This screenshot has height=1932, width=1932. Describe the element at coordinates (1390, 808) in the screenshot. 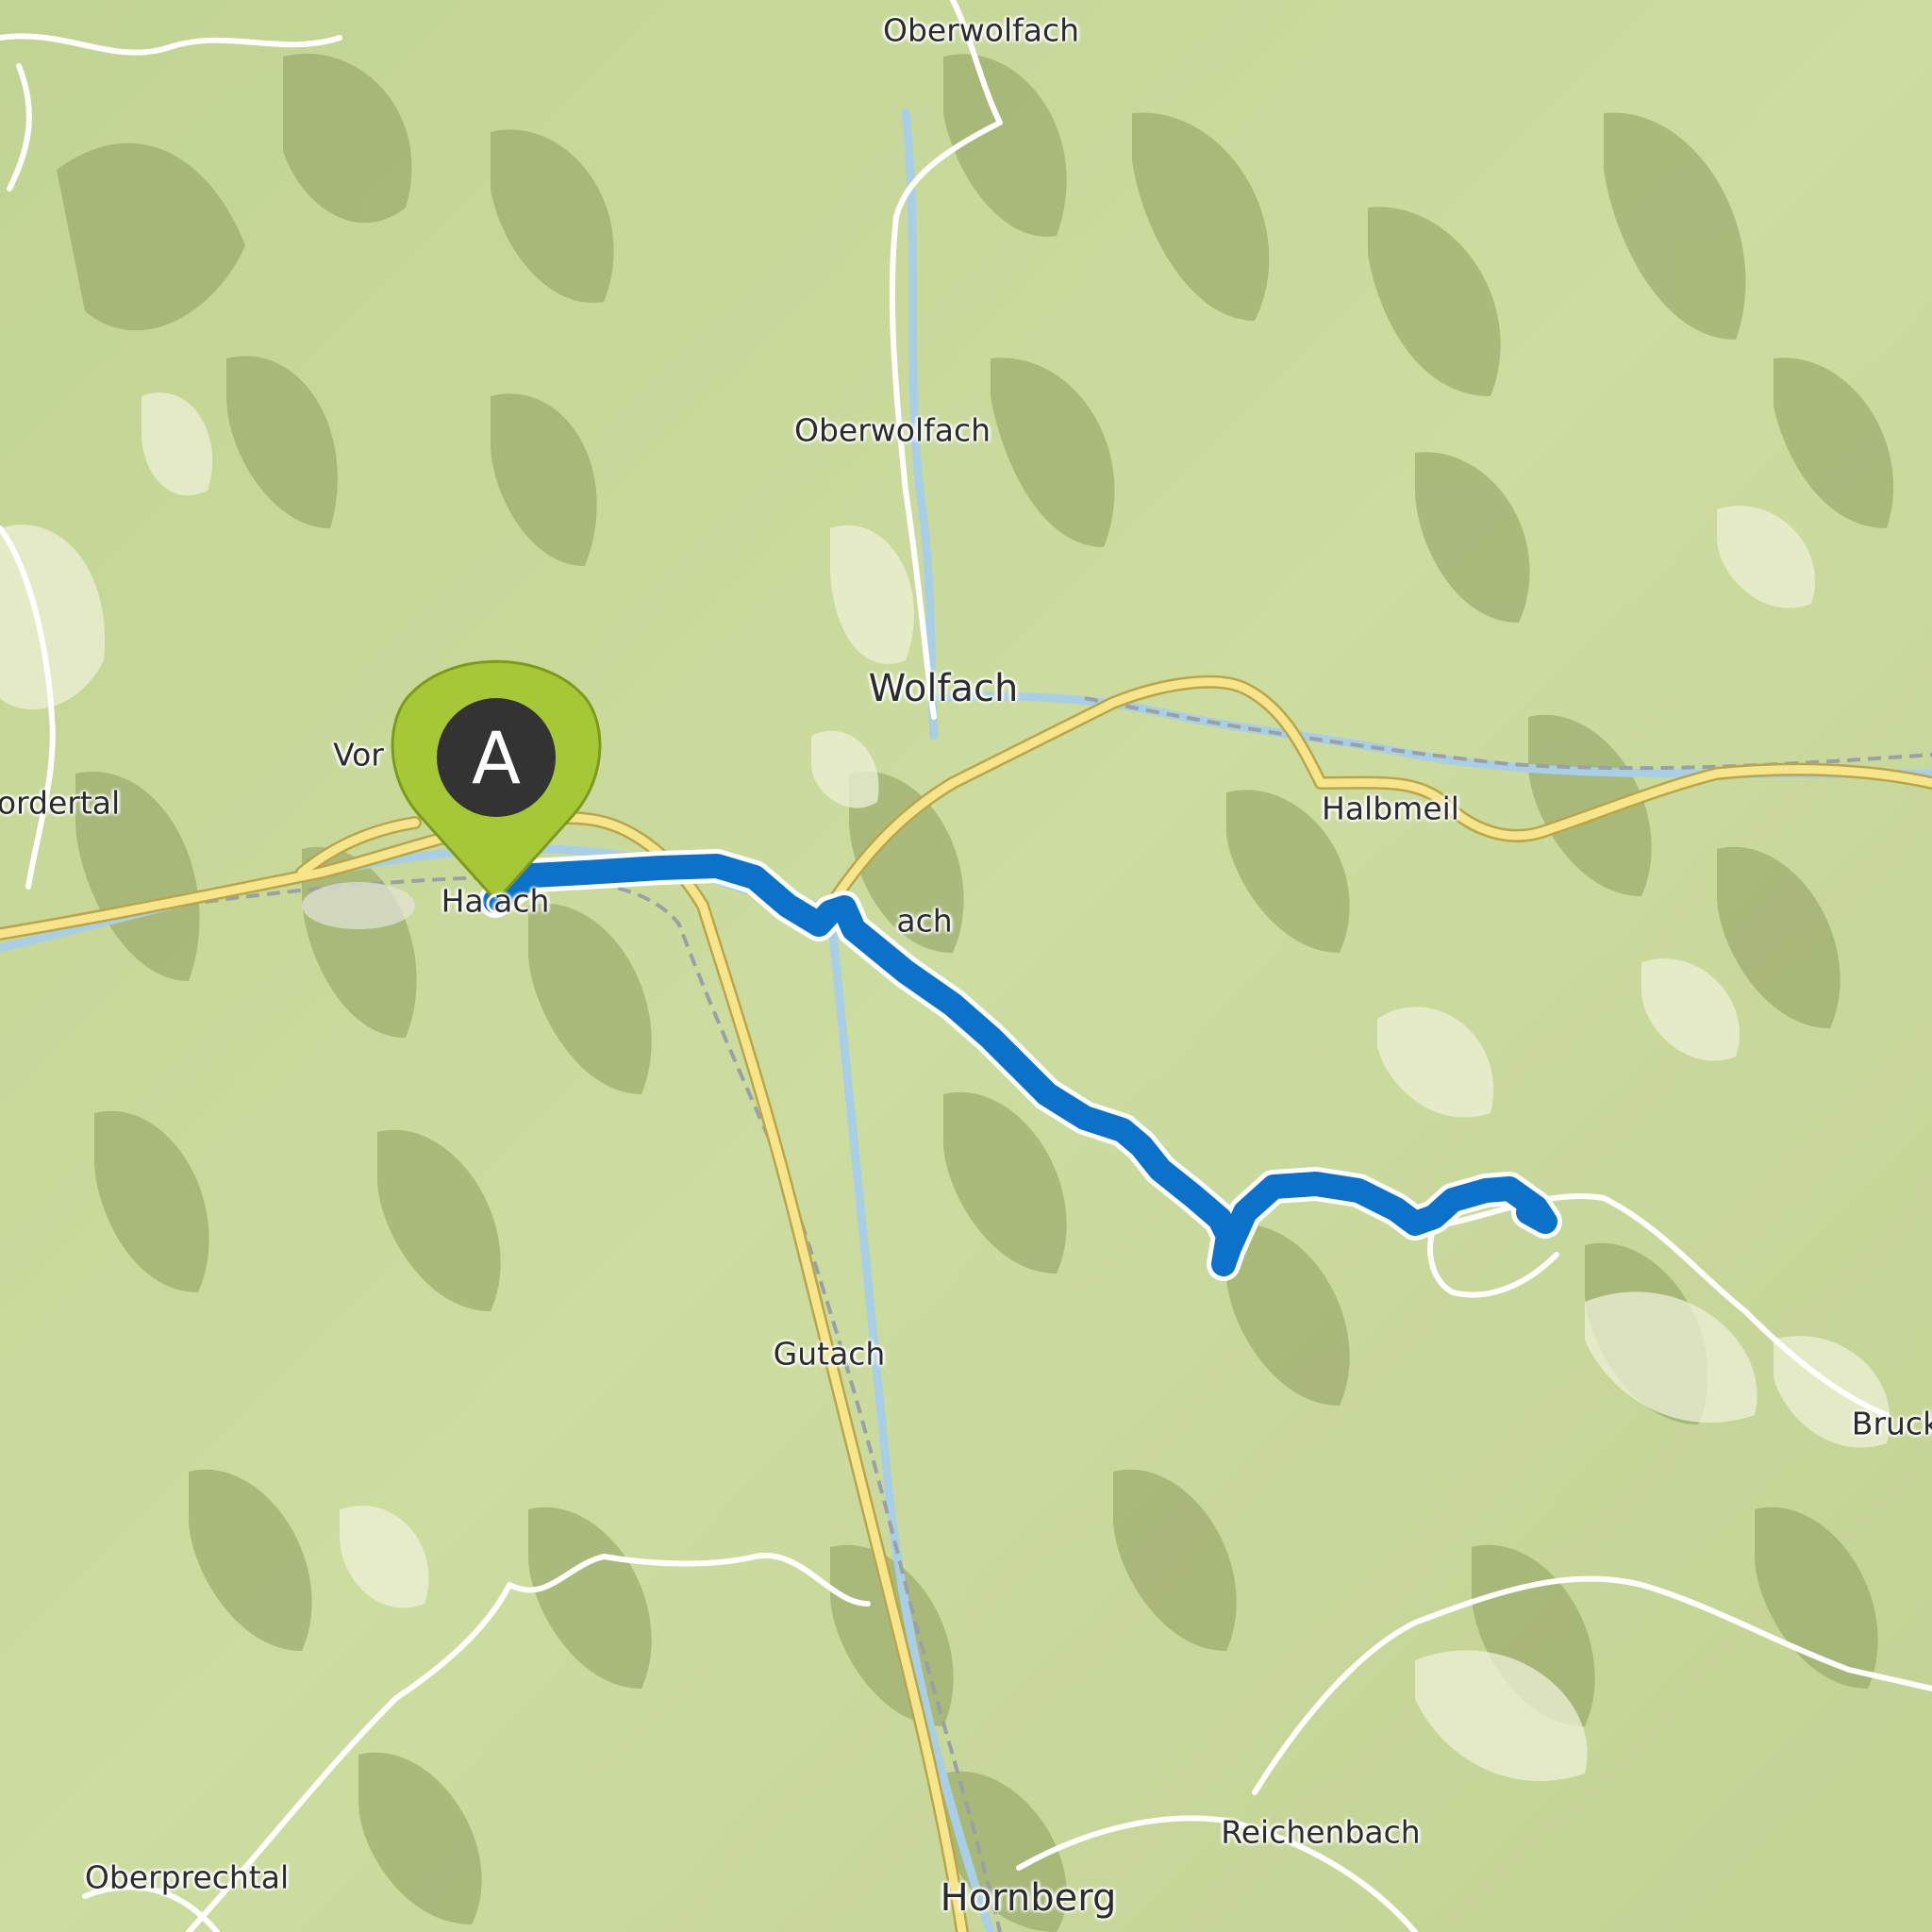

I see `label-halbmeil: Halbmeil` at that location.